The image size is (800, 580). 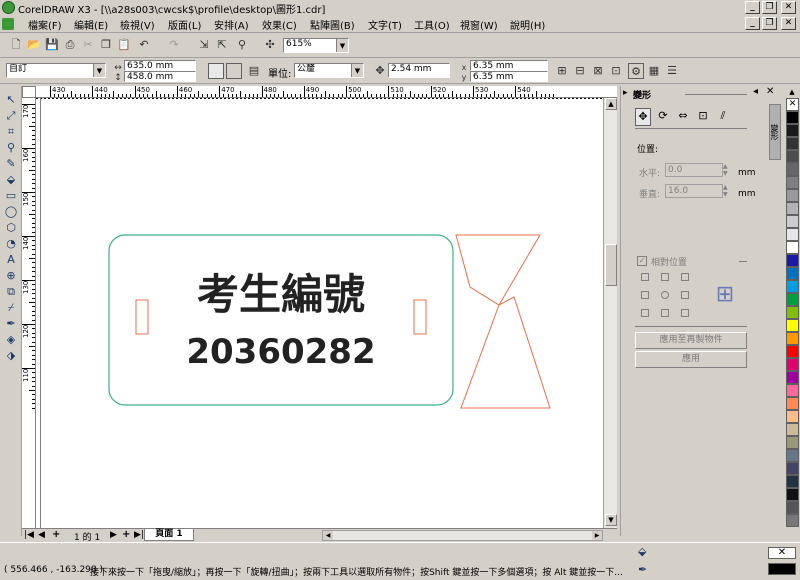 What do you see at coordinates (11, 148) in the screenshot?
I see `zoom-tool-icon: ⚲` at bounding box center [11, 148].